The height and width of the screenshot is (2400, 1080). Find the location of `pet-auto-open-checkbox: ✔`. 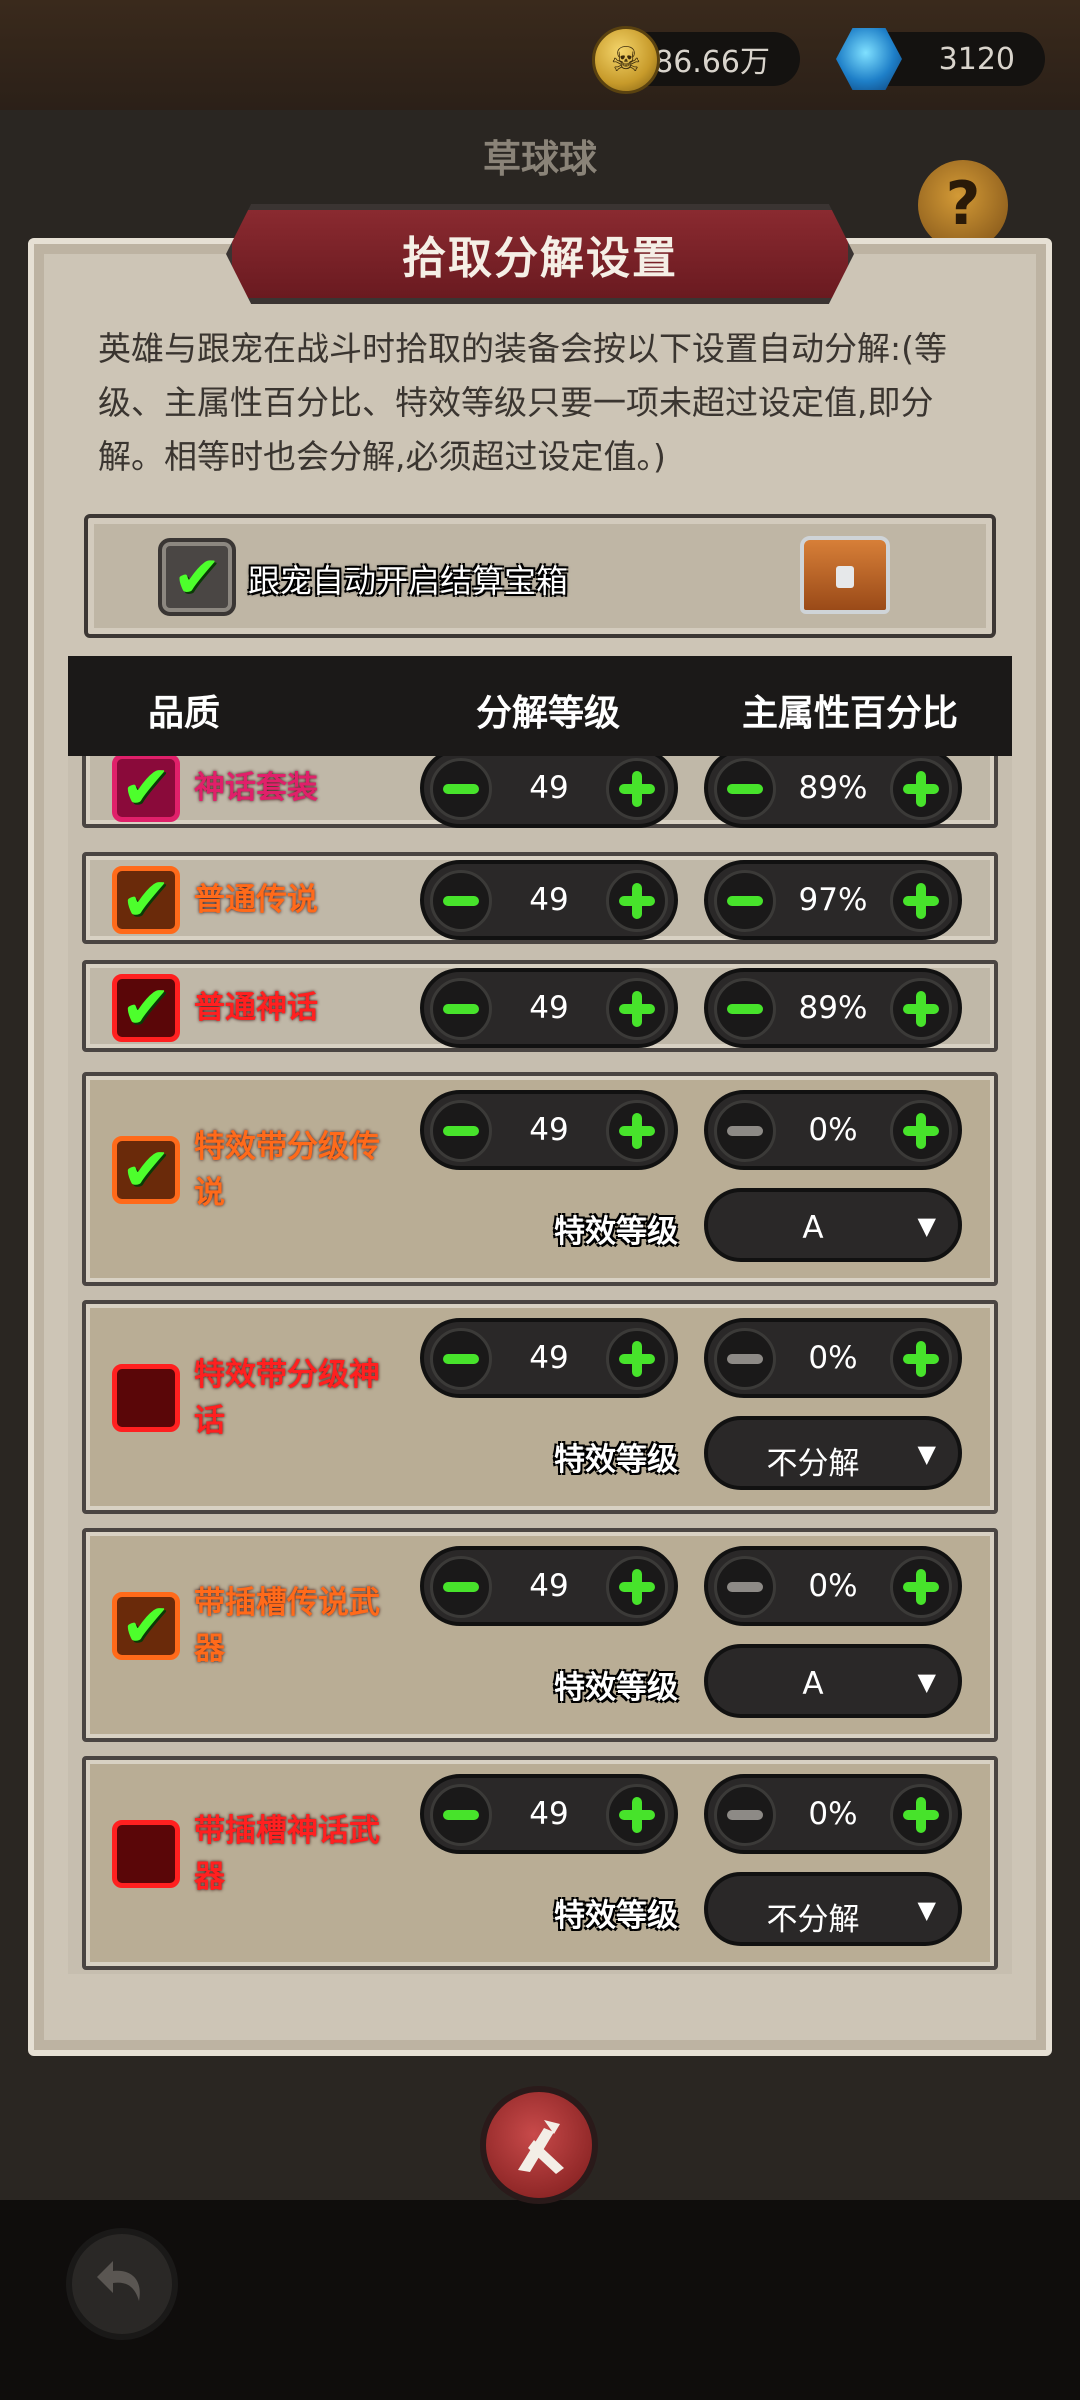

pet-auto-open-checkbox: ✔ is located at coordinates (197, 577).